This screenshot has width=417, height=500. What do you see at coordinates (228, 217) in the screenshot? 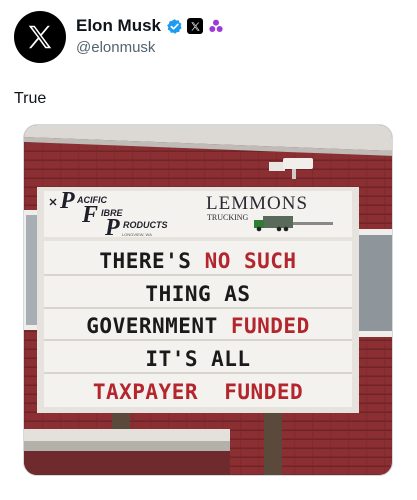
I see `svg-text: TRUCKING` at bounding box center [228, 217].